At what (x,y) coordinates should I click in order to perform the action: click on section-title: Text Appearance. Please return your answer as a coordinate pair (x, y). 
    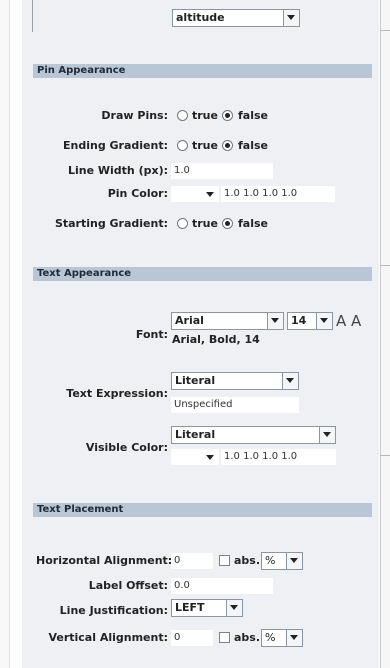
    Looking at the image, I should click on (84, 273).